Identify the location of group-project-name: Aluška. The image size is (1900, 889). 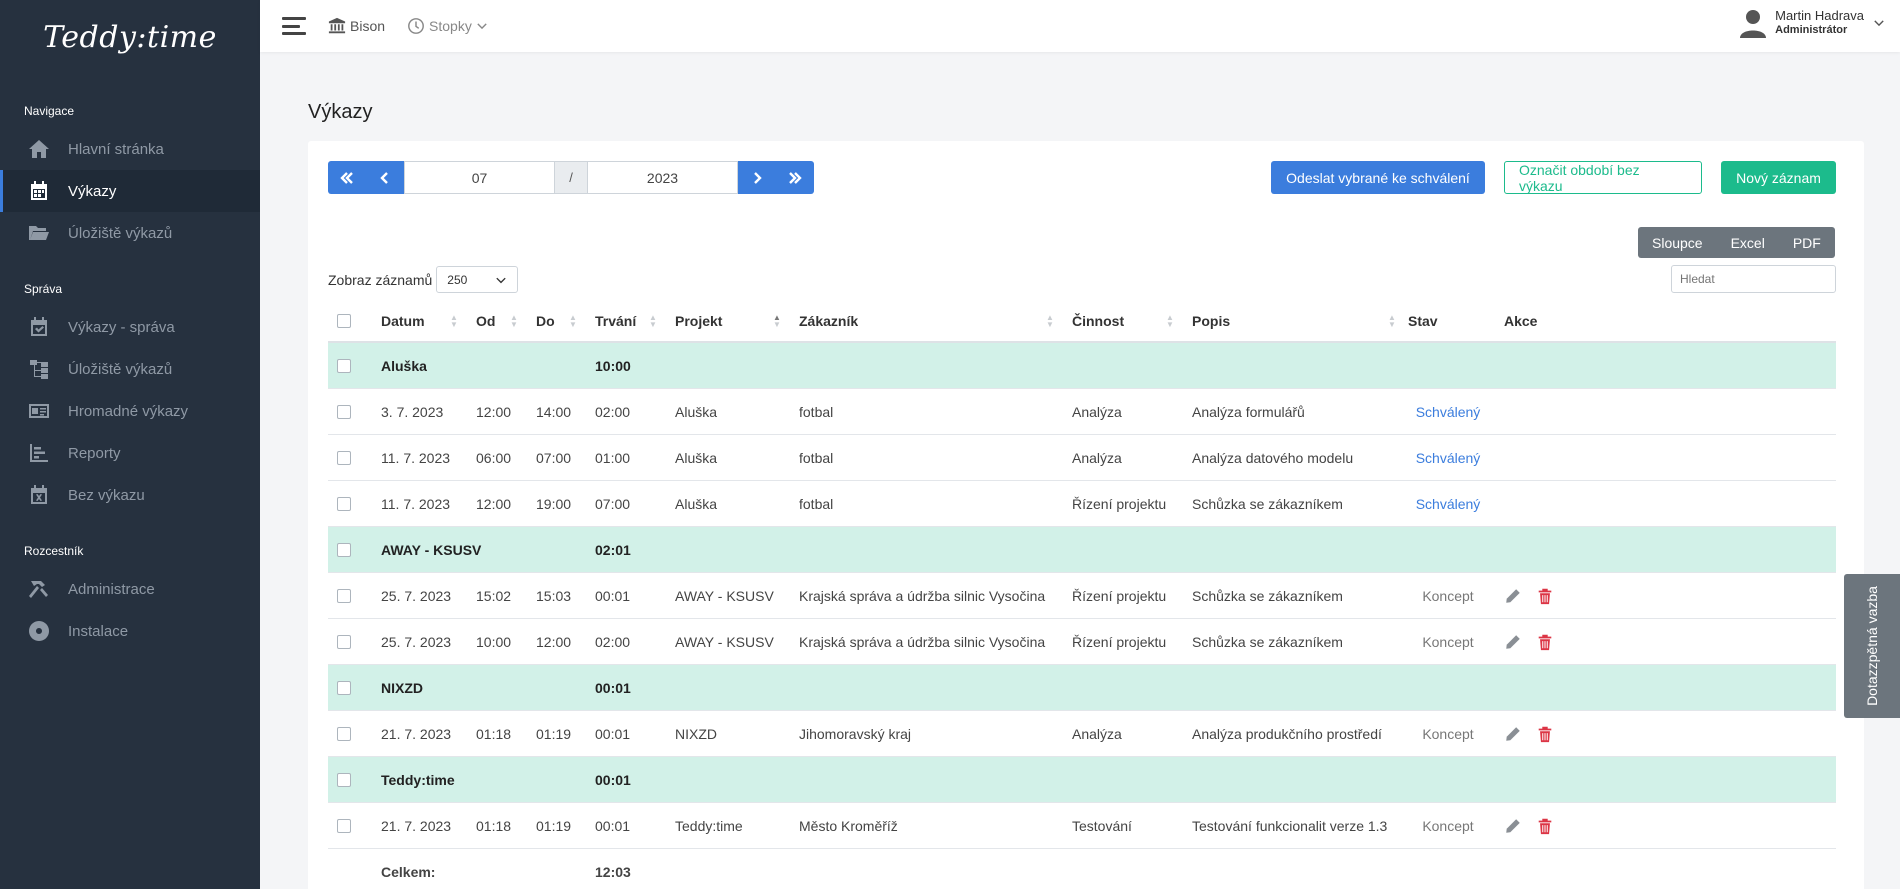
(404, 365).